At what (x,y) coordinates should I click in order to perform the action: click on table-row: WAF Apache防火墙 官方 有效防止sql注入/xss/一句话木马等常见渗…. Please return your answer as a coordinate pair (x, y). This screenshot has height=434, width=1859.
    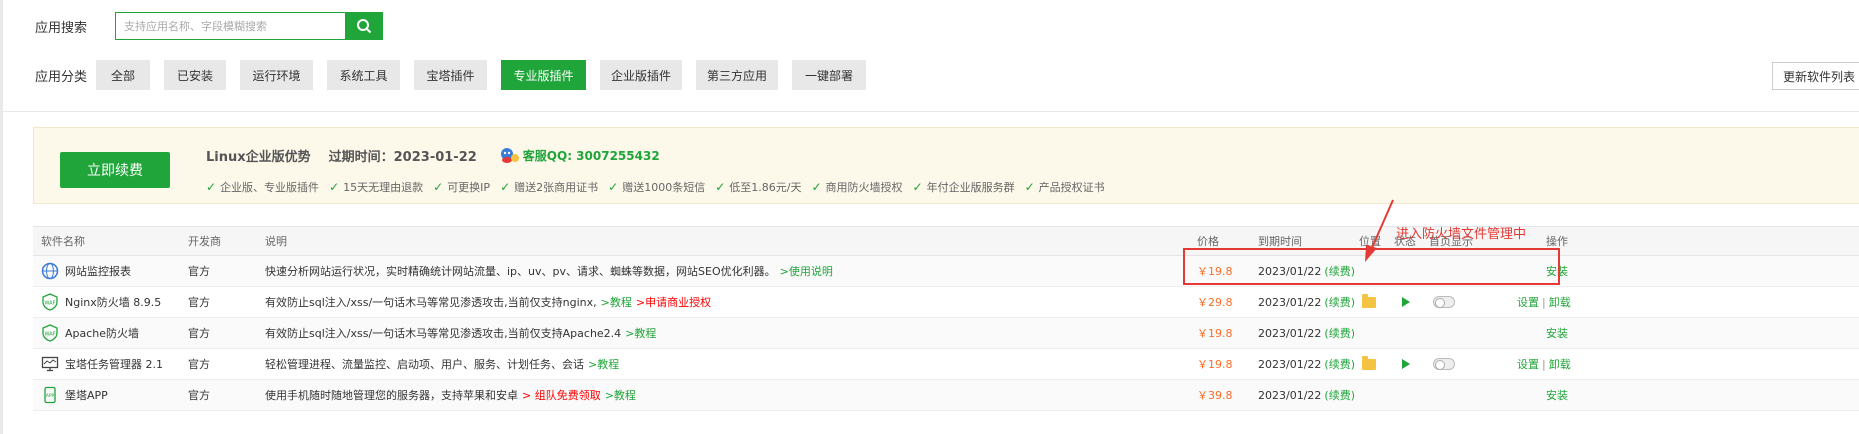
    Looking at the image, I should click on (946, 333).